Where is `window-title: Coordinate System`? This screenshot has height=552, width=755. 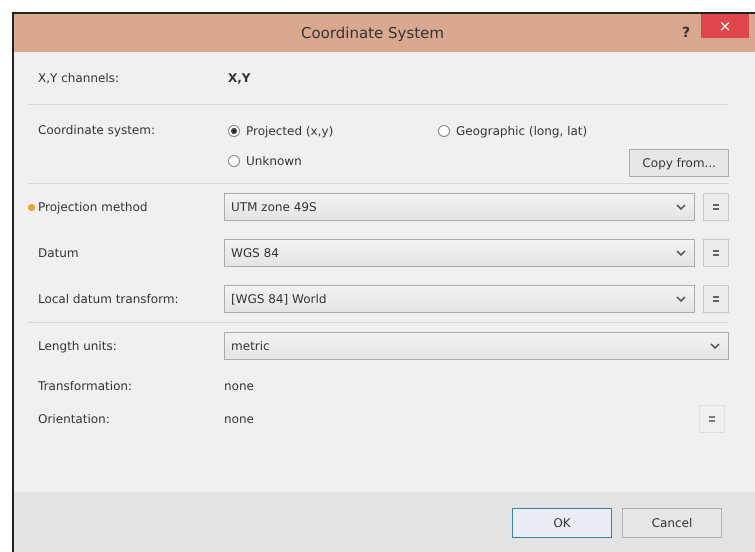 window-title: Coordinate System is located at coordinates (372, 33).